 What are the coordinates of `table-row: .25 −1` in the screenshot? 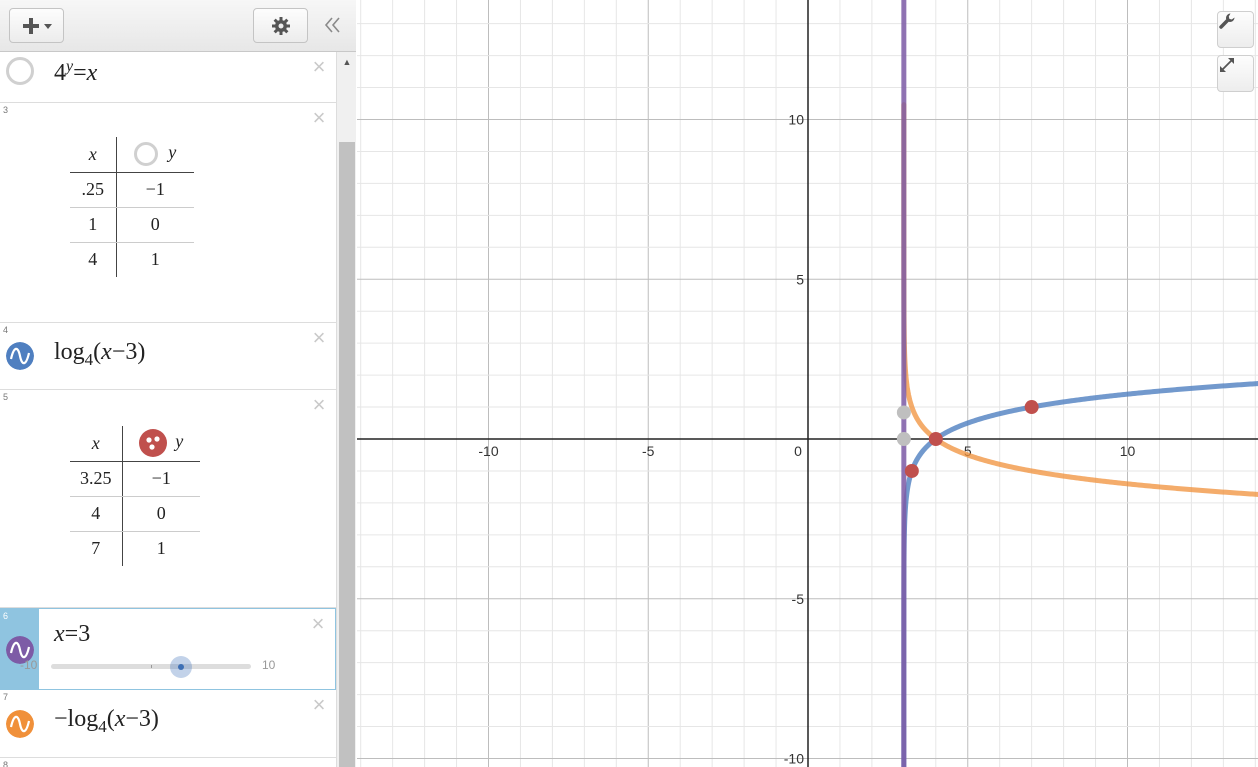 It's located at (132, 190).